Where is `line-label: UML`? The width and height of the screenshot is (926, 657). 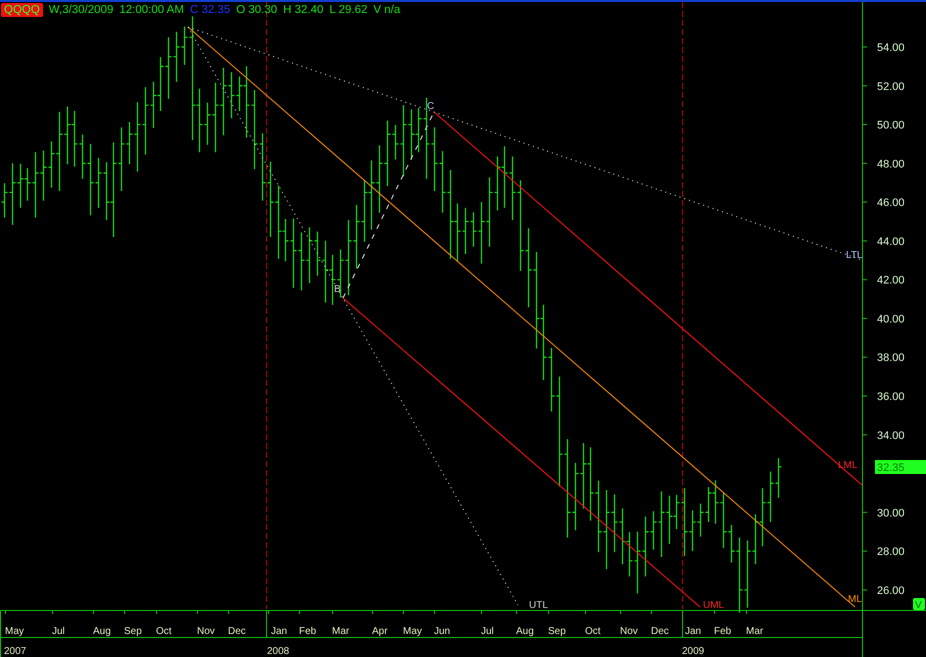 line-label: UML is located at coordinates (713, 605).